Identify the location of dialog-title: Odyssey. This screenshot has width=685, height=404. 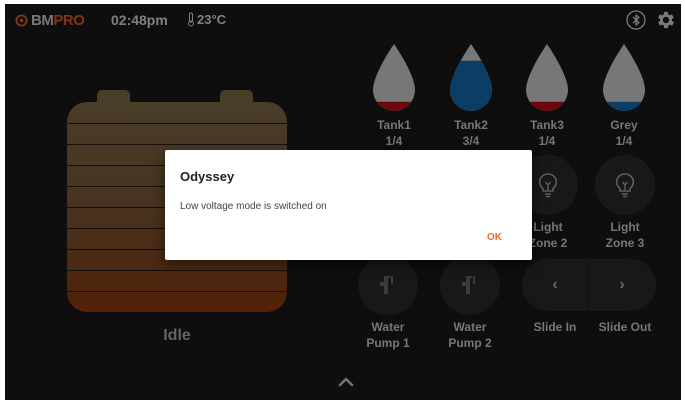
(207, 176).